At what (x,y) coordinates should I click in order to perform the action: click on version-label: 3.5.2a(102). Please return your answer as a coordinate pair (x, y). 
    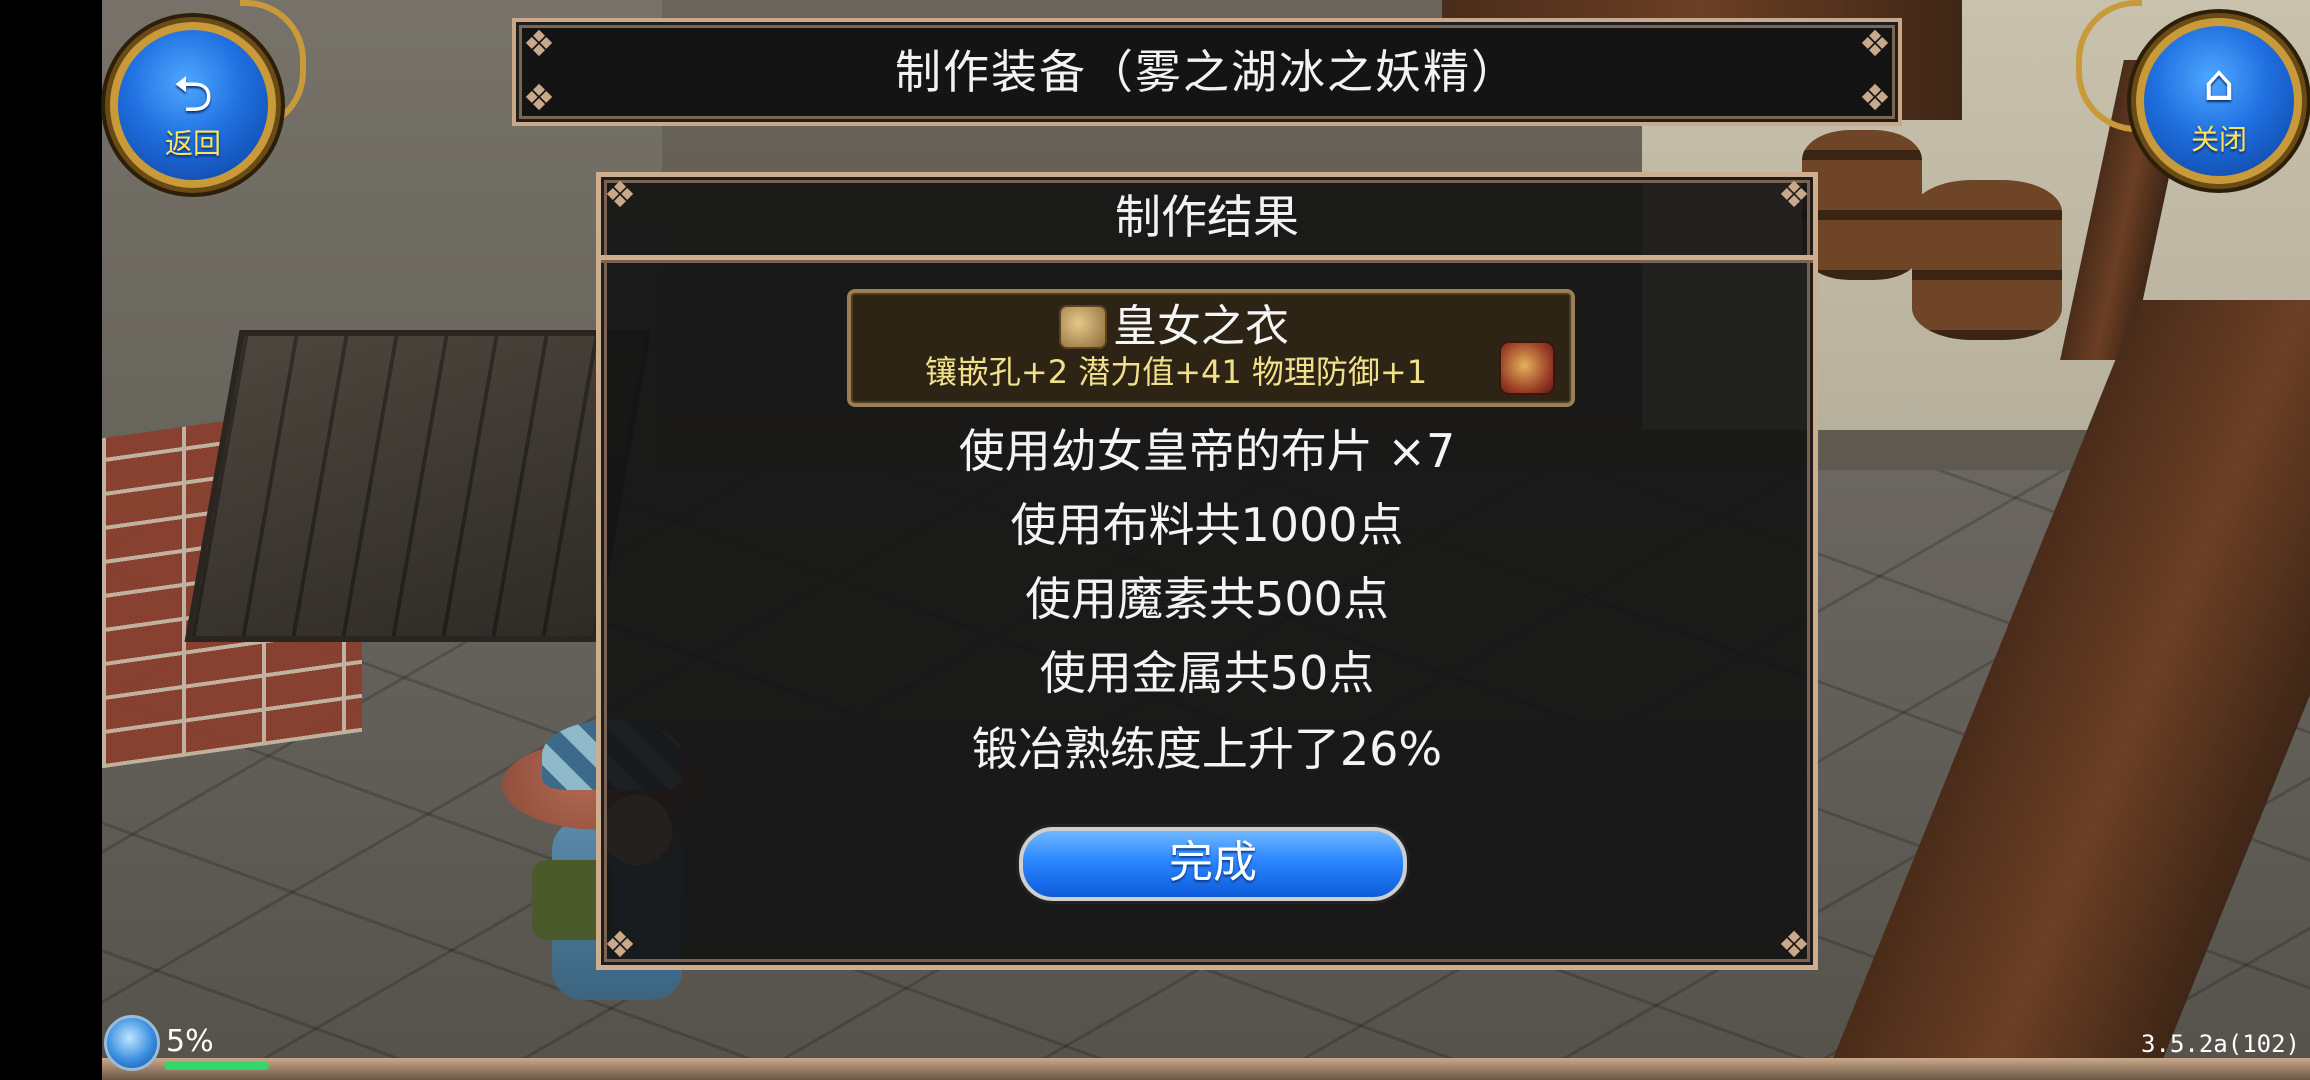
    Looking at the image, I should click on (2220, 1044).